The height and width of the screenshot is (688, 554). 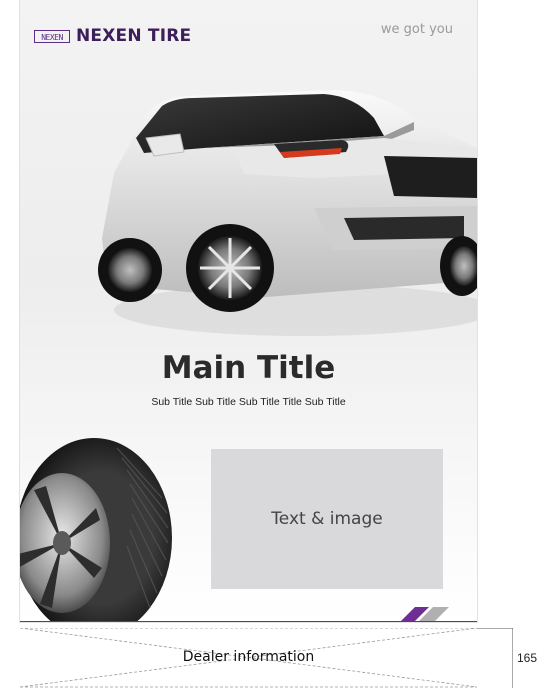 What do you see at coordinates (134, 36) in the screenshot?
I see `brand-name: NEXEN TIRE` at bounding box center [134, 36].